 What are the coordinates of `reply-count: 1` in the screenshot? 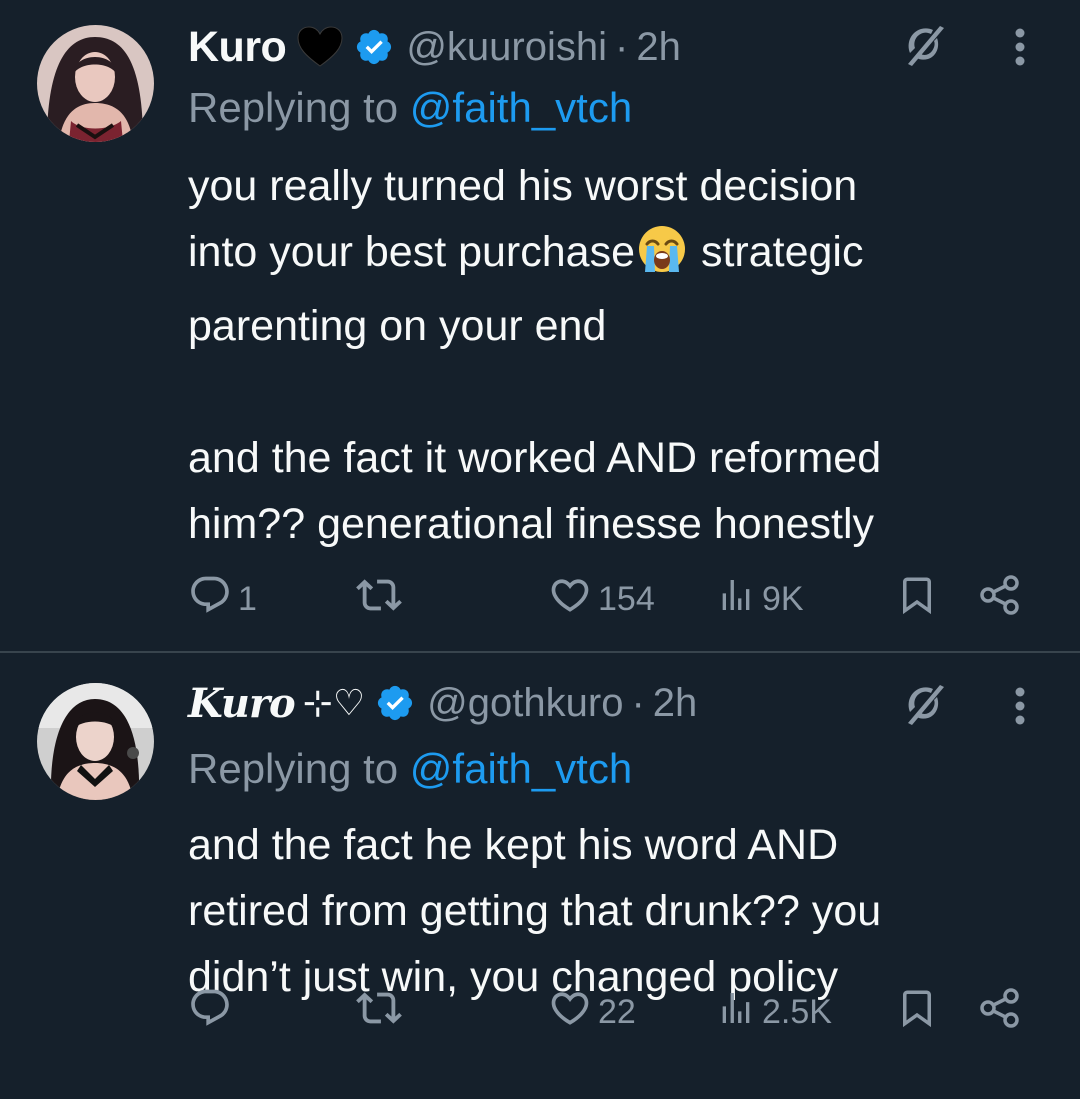 It's located at (247, 598).